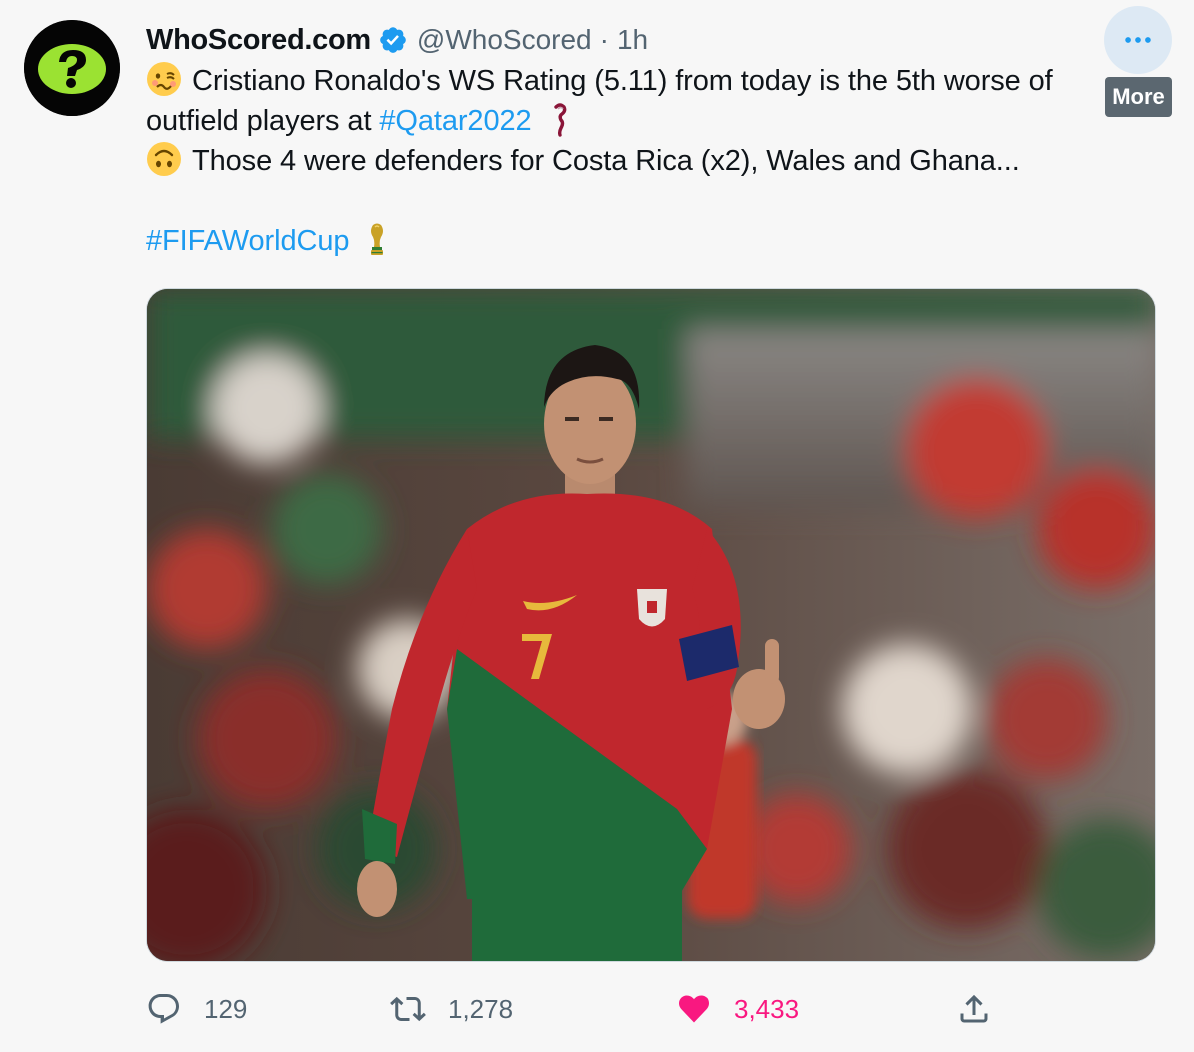 This screenshot has width=1194, height=1052. I want to click on share-button, so click(974, 1009).